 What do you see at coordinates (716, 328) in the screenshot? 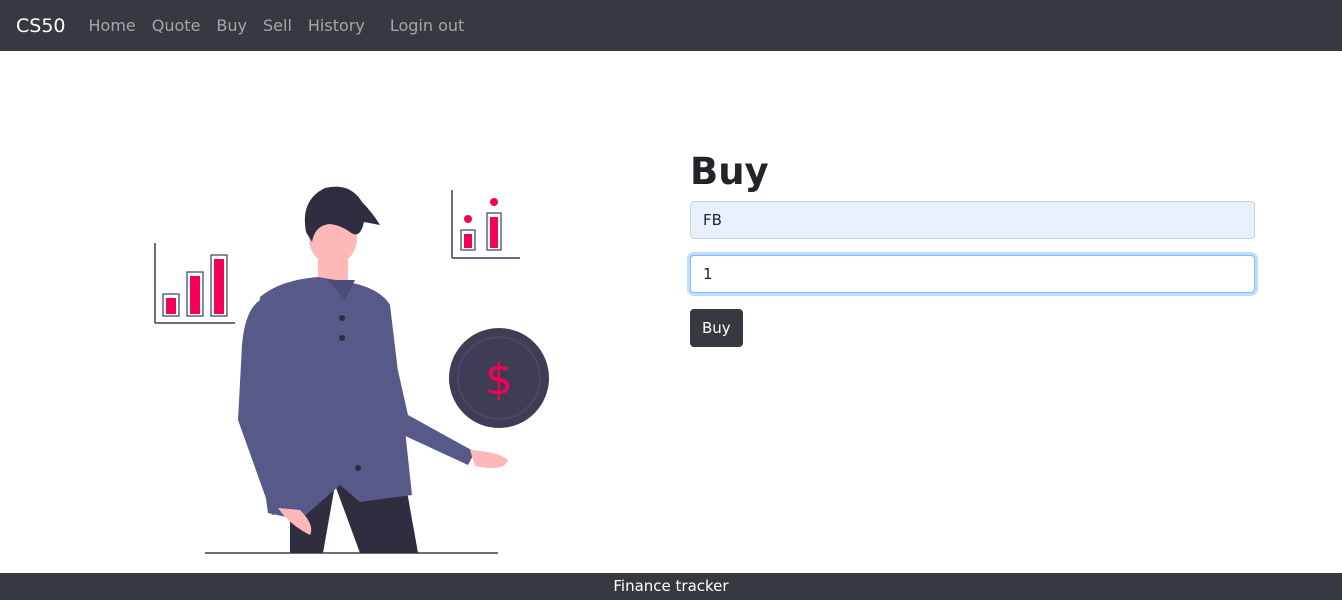
I see `buy-button: Buy` at bounding box center [716, 328].